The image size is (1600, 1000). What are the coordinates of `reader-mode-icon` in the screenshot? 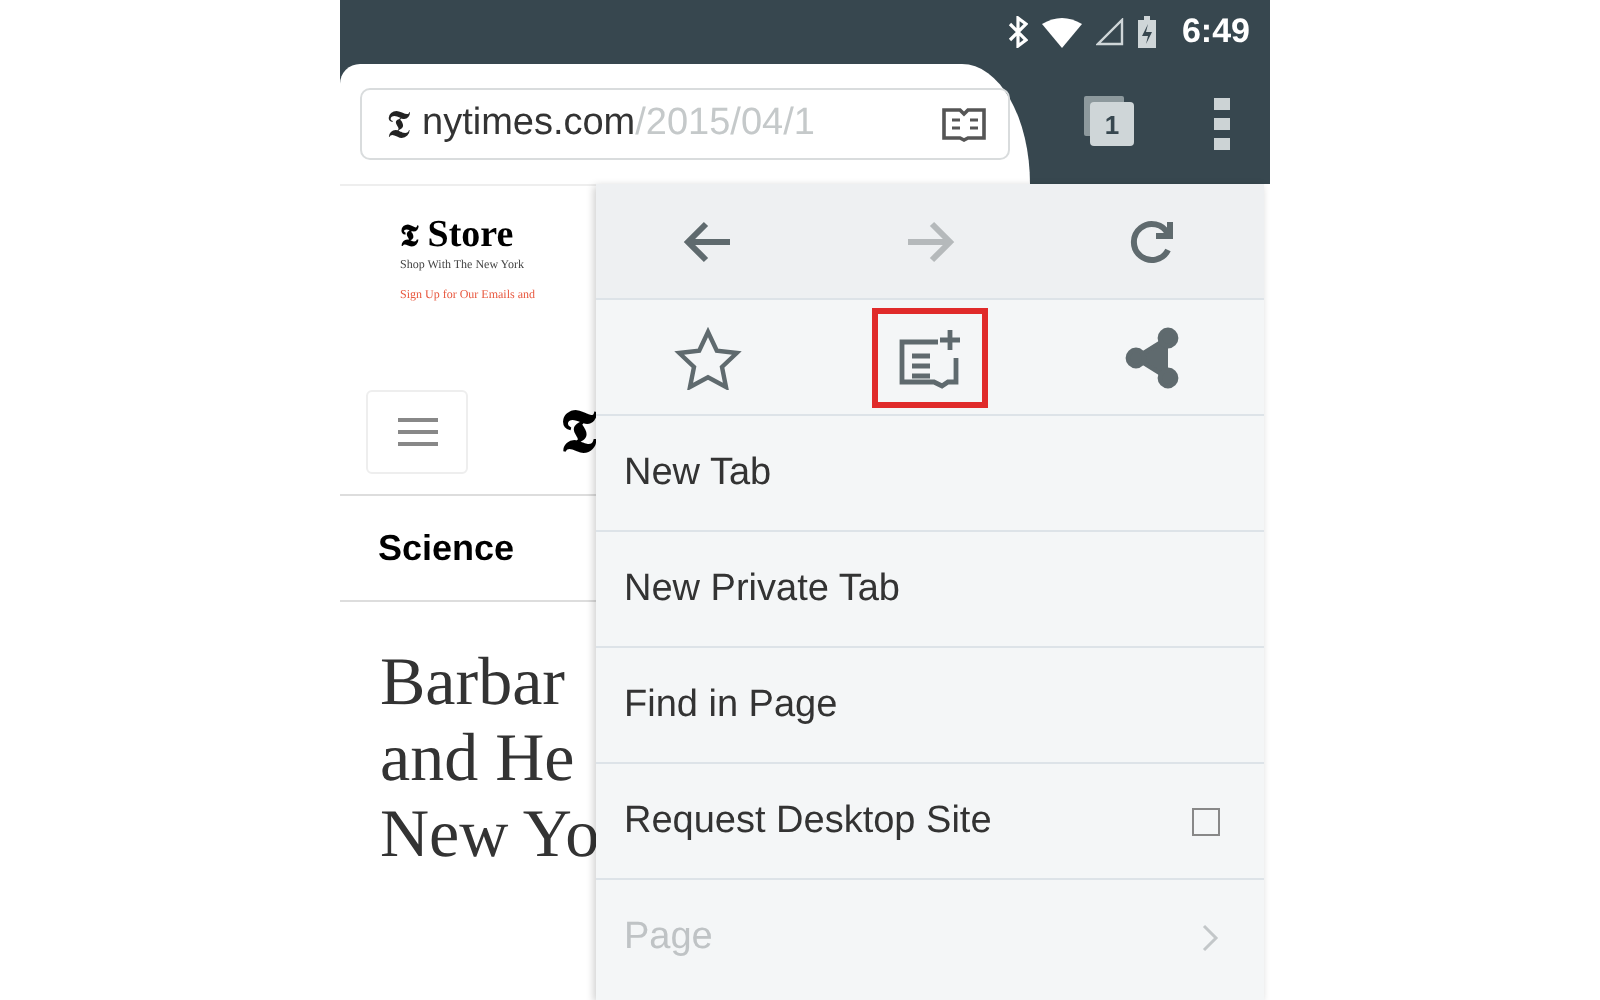 It's located at (964, 124).